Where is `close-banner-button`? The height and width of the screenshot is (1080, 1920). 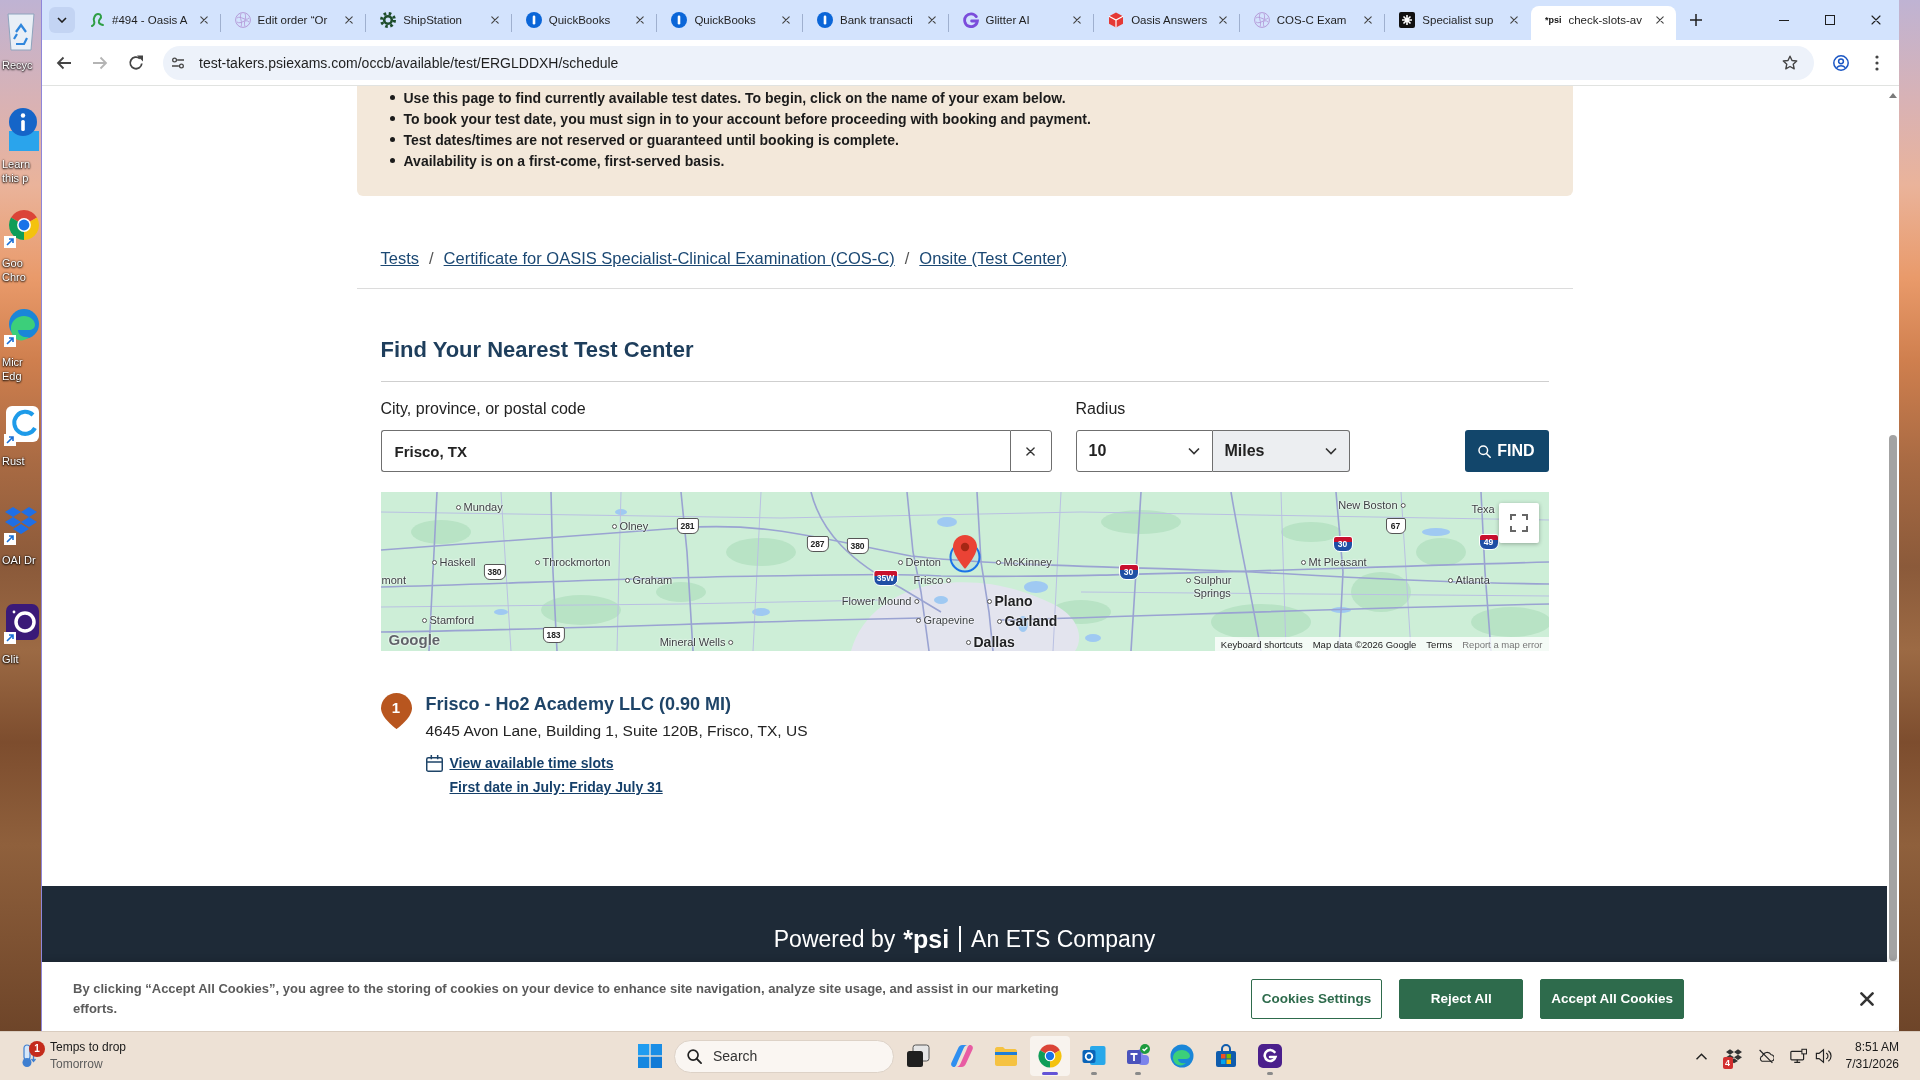 close-banner-button is located at coordinates (1867, 998).